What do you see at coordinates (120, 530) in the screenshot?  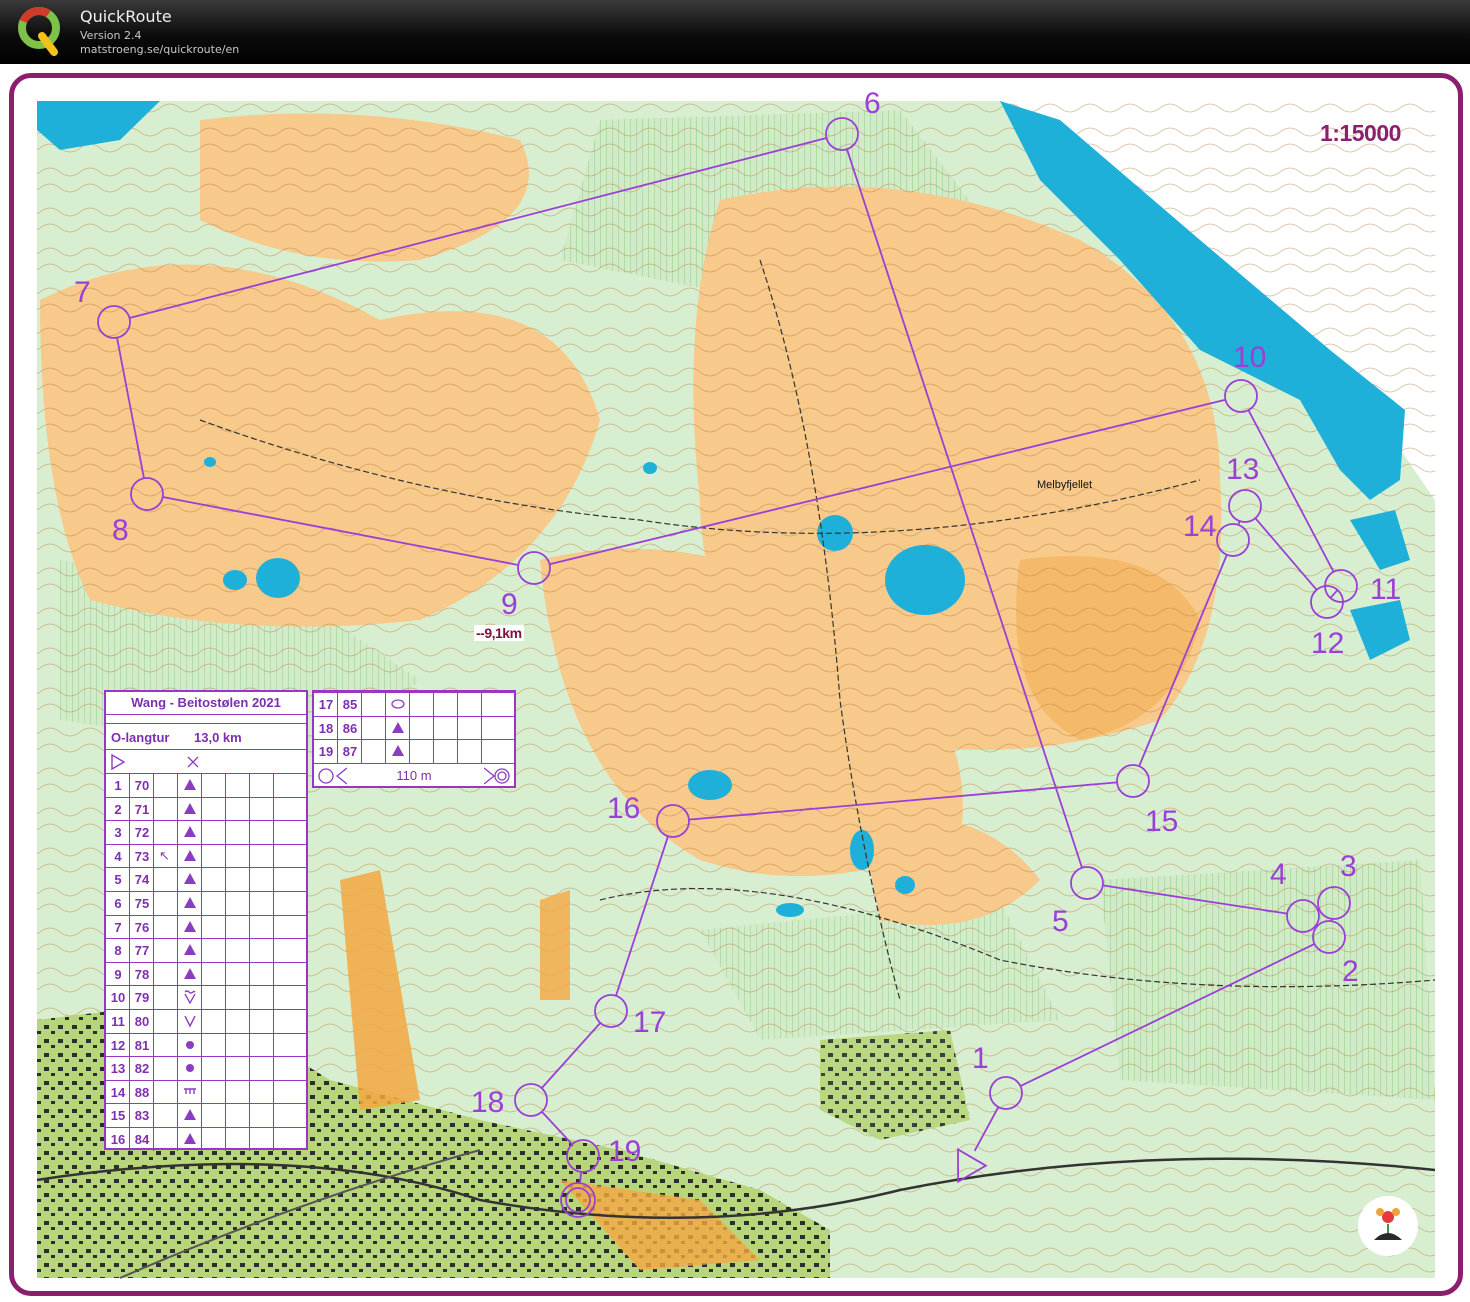 I see `control-number-8: 8` at bounding box center [120, 530].